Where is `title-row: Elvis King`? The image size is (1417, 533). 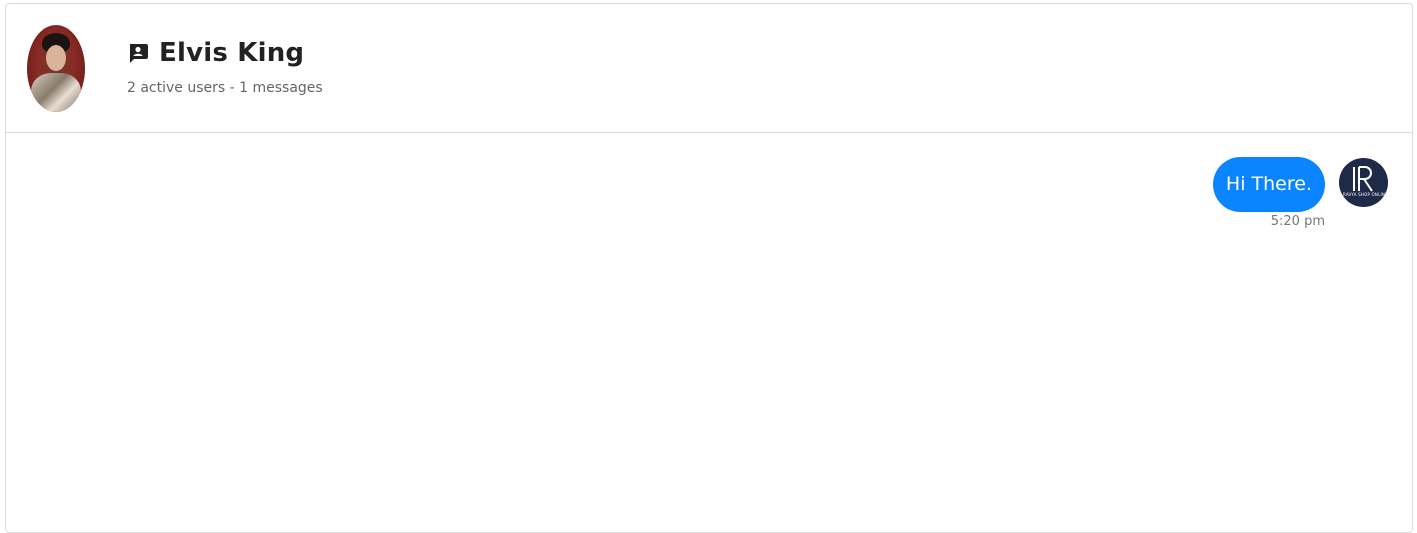
title-row: Elvis King is located at coordinates (215, 53).